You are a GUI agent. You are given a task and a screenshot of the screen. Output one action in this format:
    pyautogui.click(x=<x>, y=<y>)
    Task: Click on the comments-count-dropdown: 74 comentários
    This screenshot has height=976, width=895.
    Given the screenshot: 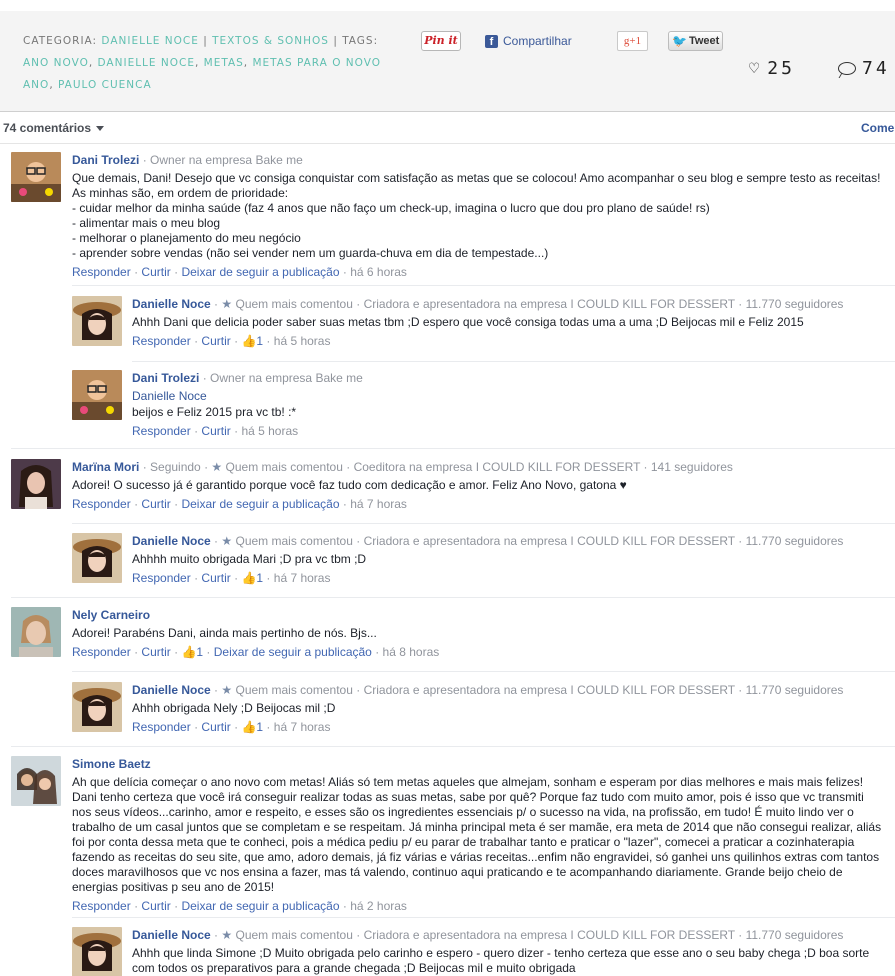 What is the action you would take?
    pyautogui.click(x=54, y=128)
    